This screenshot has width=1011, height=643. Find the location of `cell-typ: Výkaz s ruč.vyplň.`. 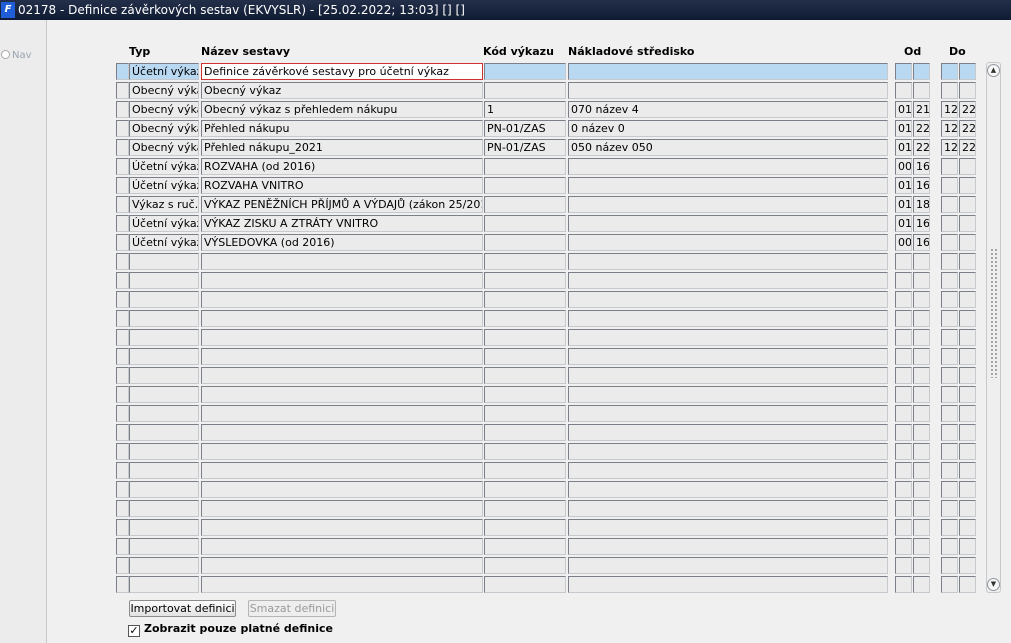

cell-typ: Výkaz s ruč.vyplň. is located at coordinates (164, 204).